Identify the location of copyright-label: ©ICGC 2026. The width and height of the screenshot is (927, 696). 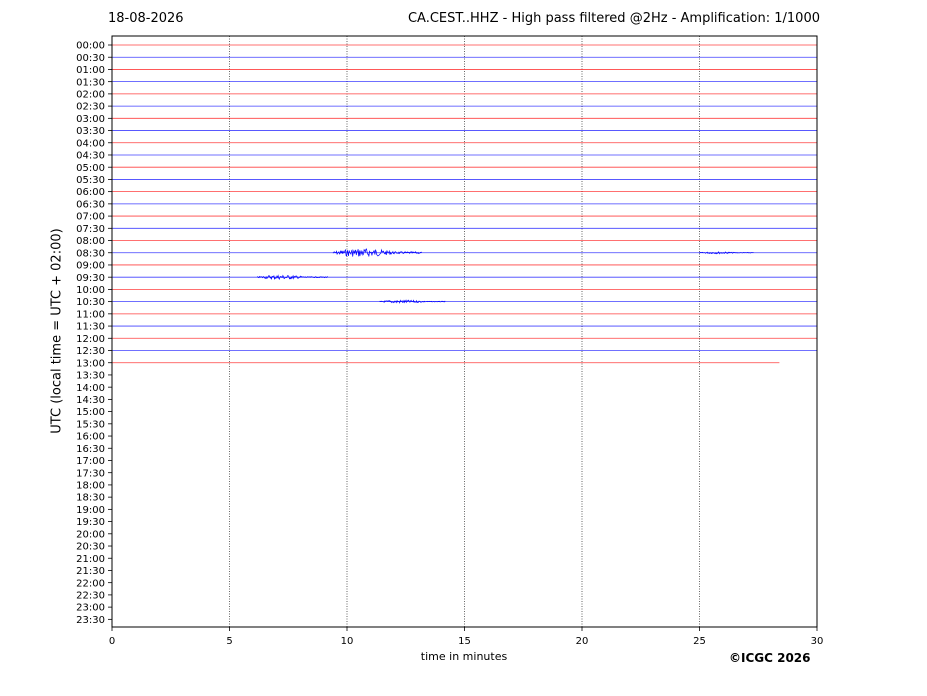
(770, 658).